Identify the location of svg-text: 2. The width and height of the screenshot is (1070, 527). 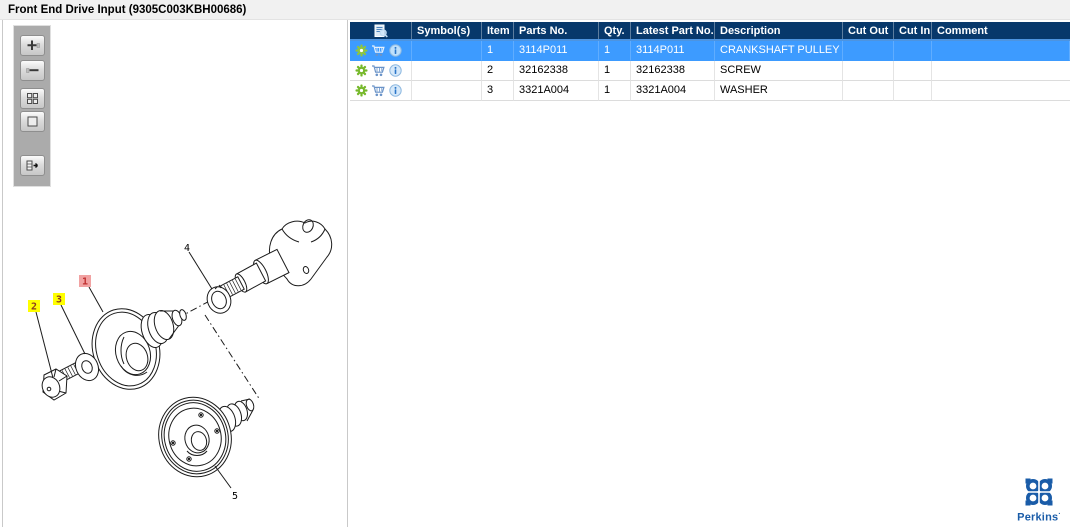
(34, 307).